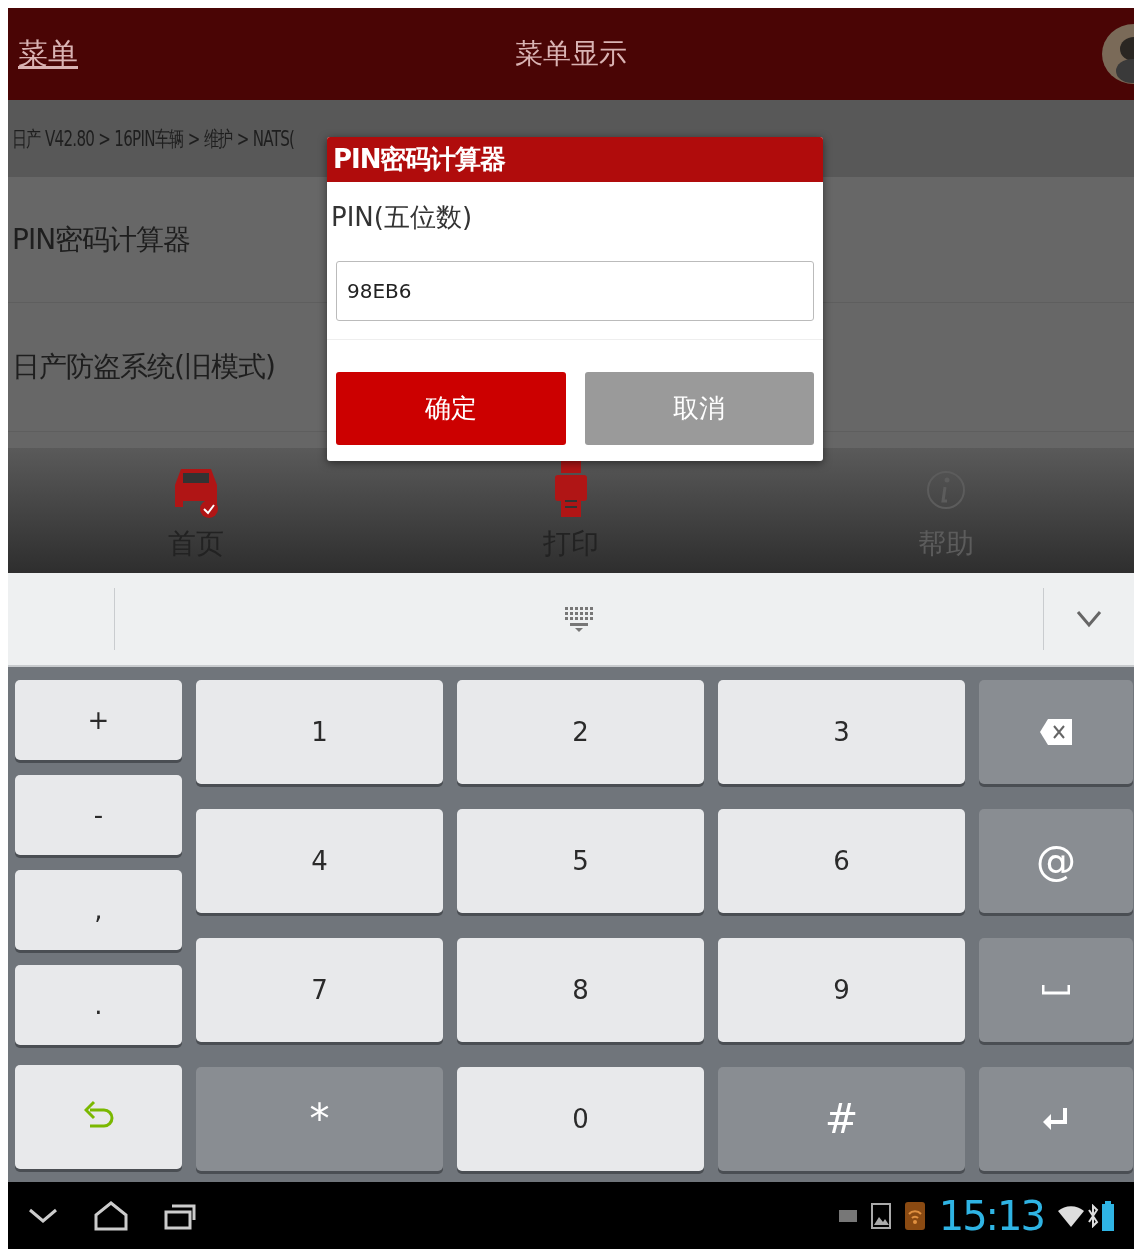 The height and width of the screenshot is (1249, 1134). What do you see at coordinates (98, 1005) in the screenshot?
I see `keyboard-key: .` at bounding box center [98, 1005].